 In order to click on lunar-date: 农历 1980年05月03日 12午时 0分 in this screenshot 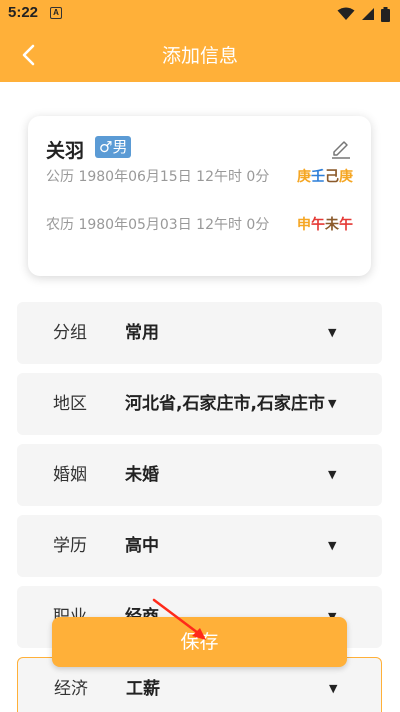, I will do `click(158, 225)`.